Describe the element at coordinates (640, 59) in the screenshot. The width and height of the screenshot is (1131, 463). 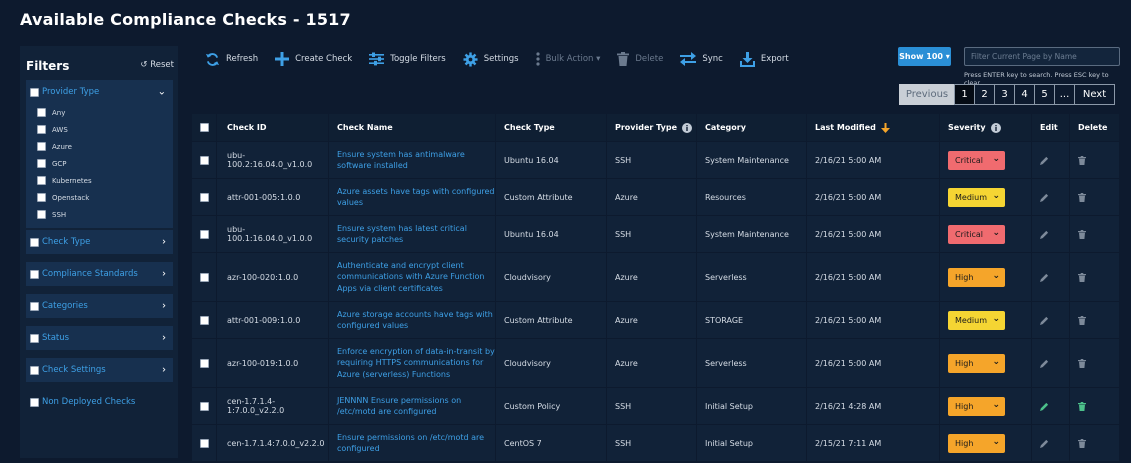
I see `delete-button: Delete` at that location.